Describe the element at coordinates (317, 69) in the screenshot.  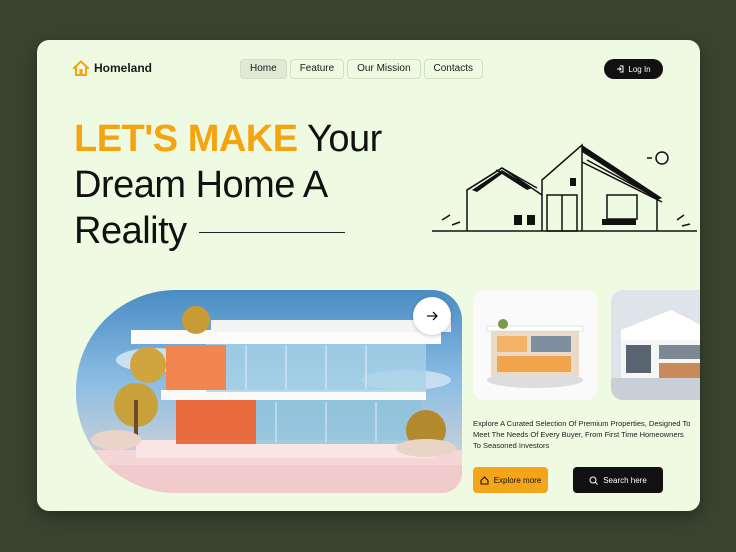
I see `nav-feature: Feature` at that location.